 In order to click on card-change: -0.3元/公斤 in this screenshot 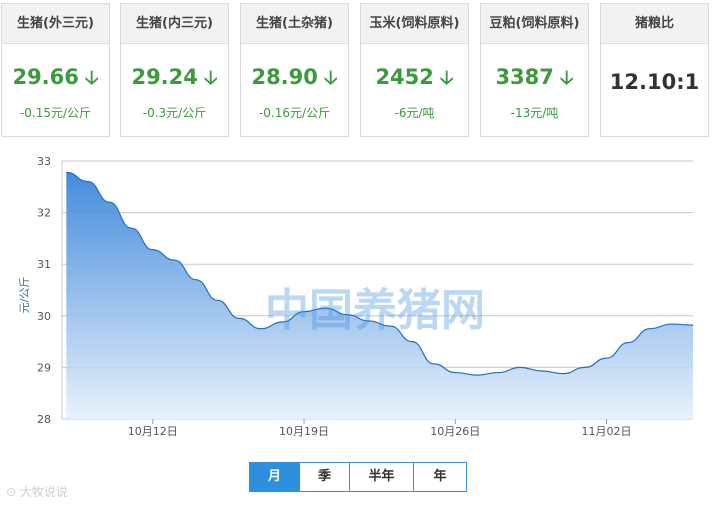, I will do `click(174, 113)`.